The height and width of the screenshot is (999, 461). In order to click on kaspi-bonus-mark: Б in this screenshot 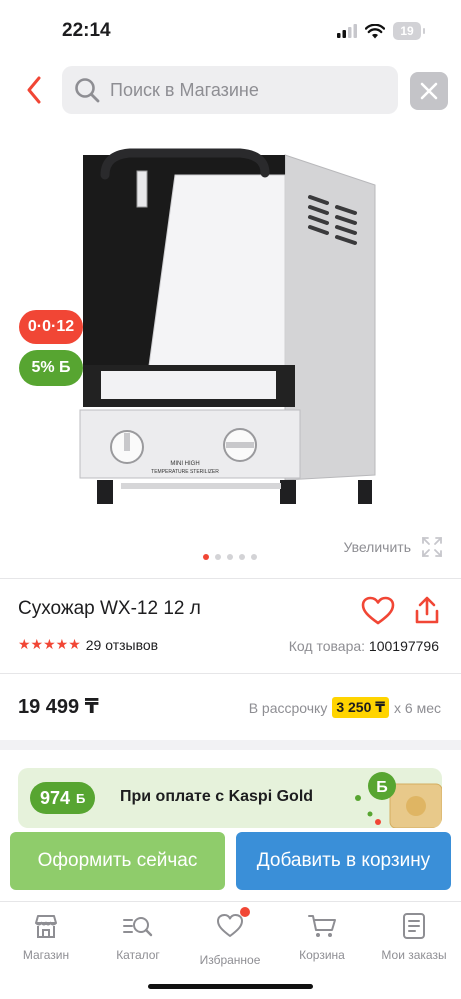, I will do `click(81, 798)`.